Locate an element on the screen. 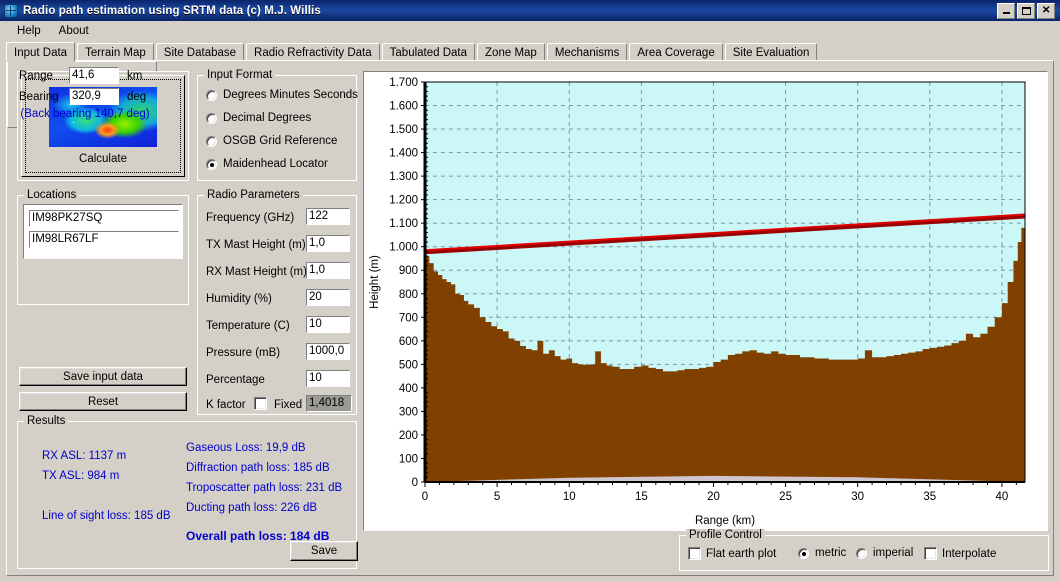 The image size is (1060, 582). locations-title: Locations is located at coordinates (52, 195).